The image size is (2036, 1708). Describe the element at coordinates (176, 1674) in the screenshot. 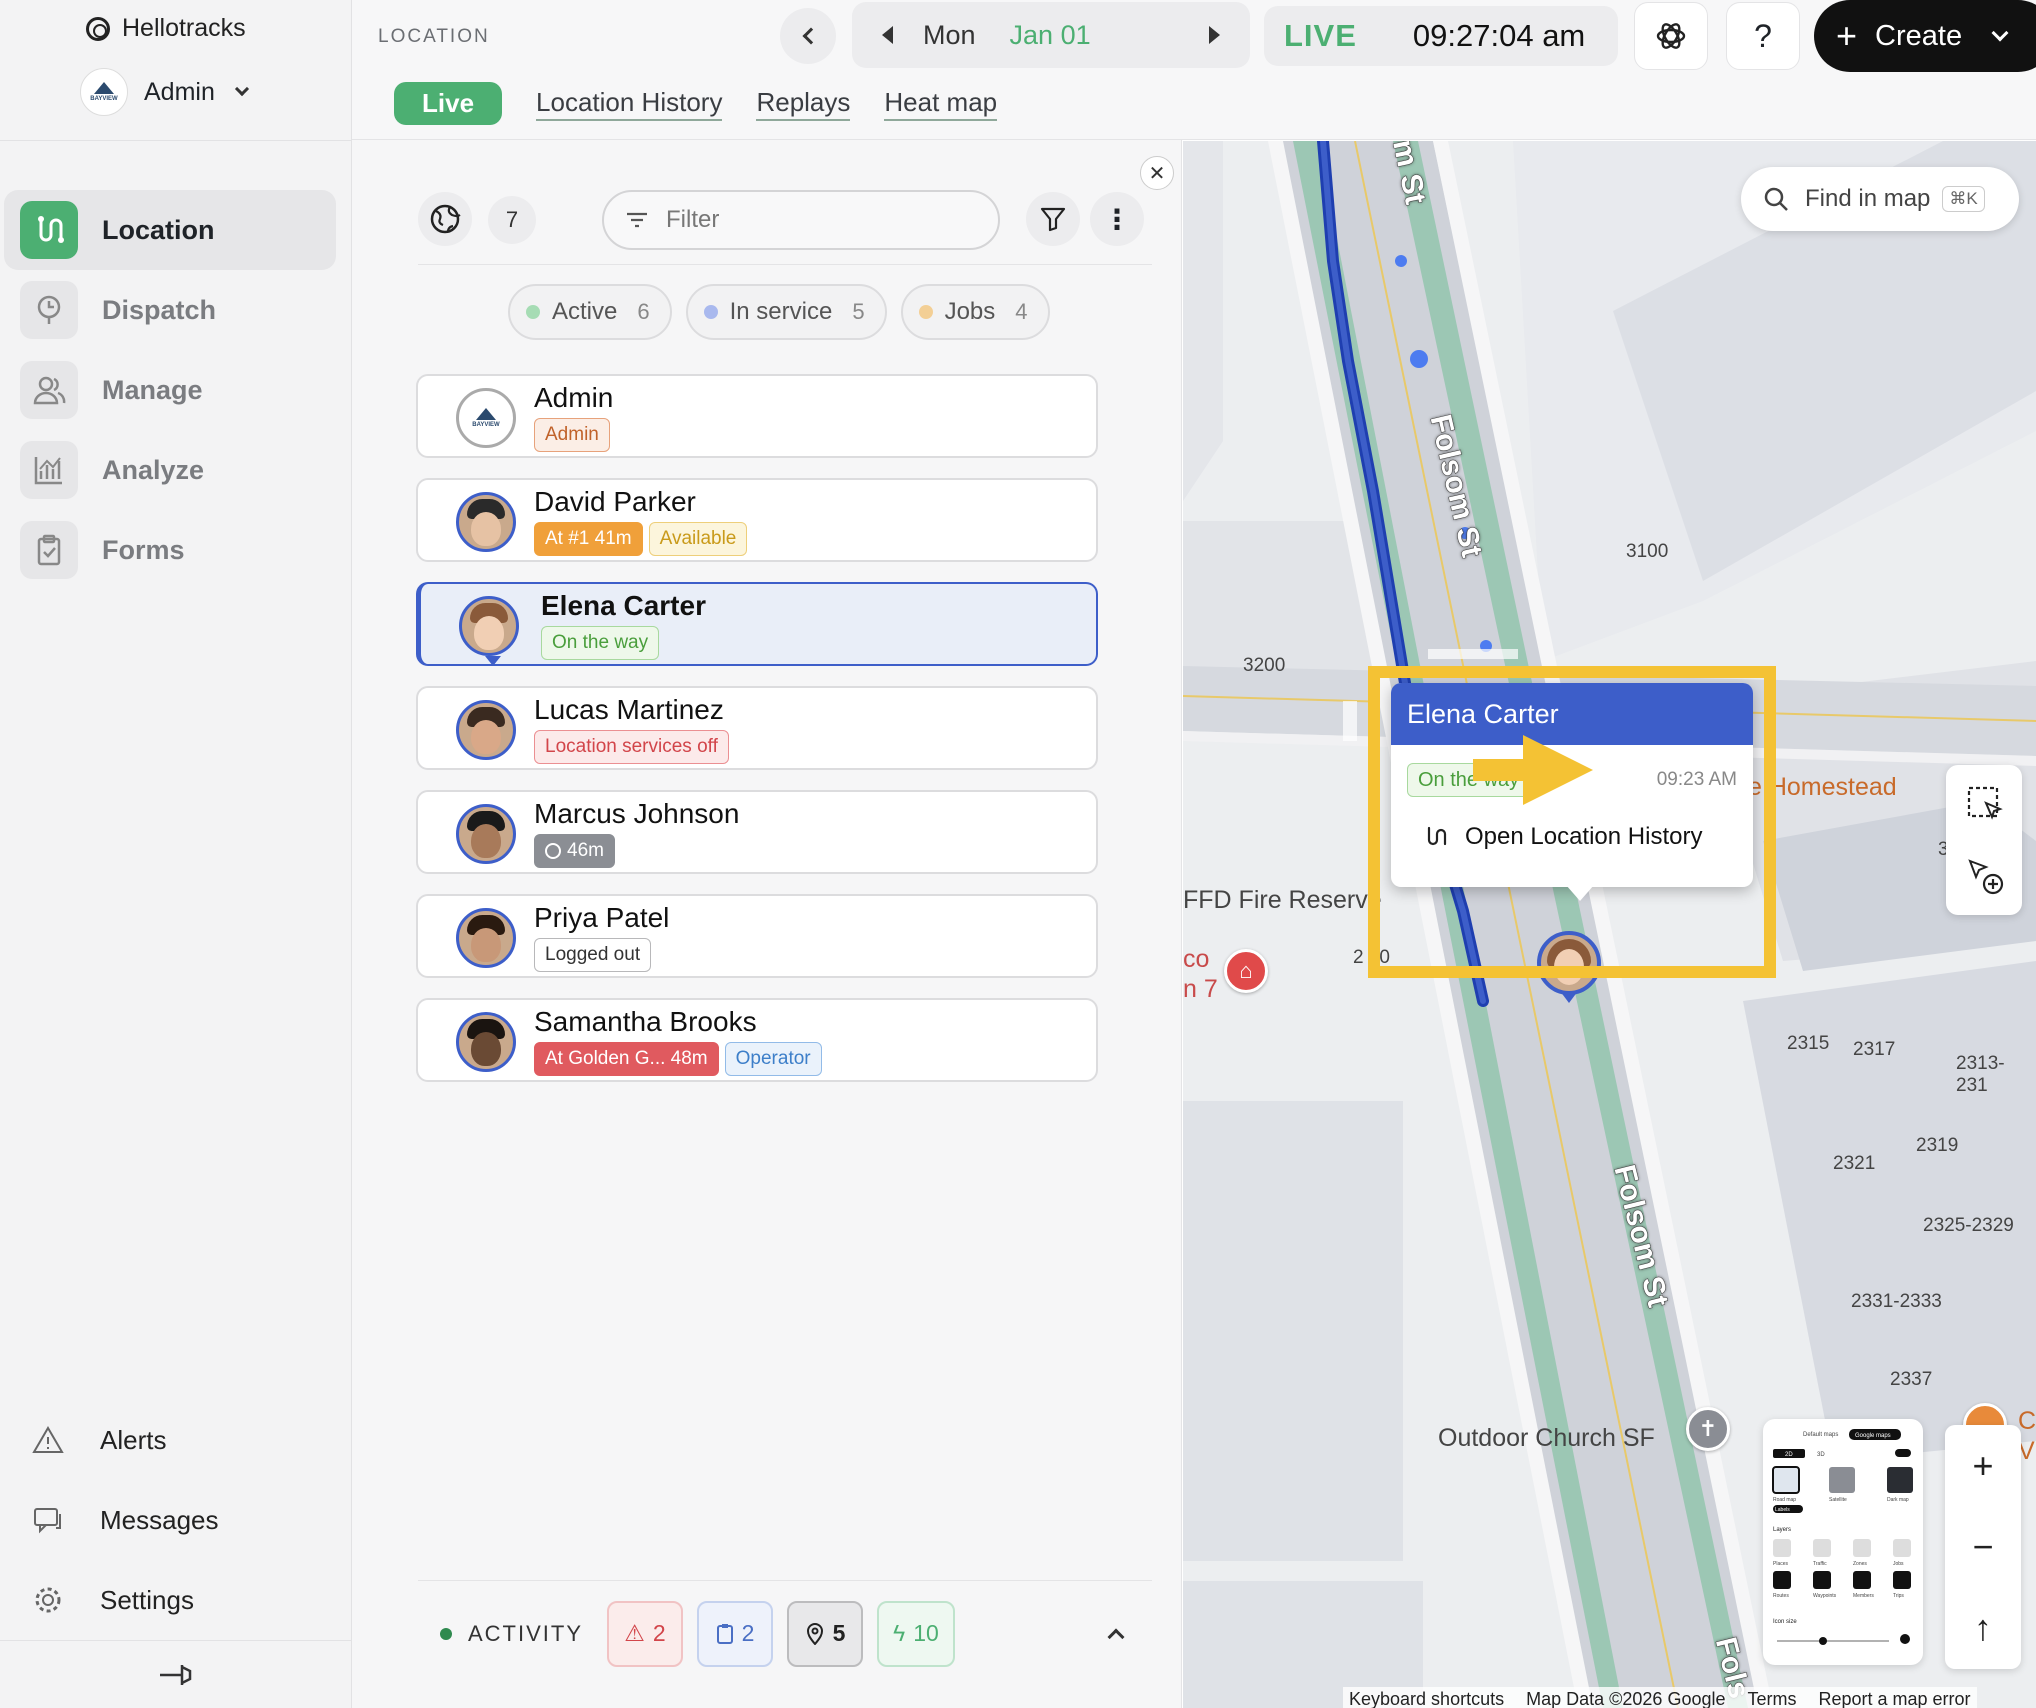

I see `pin-sidebar-button` at that location.